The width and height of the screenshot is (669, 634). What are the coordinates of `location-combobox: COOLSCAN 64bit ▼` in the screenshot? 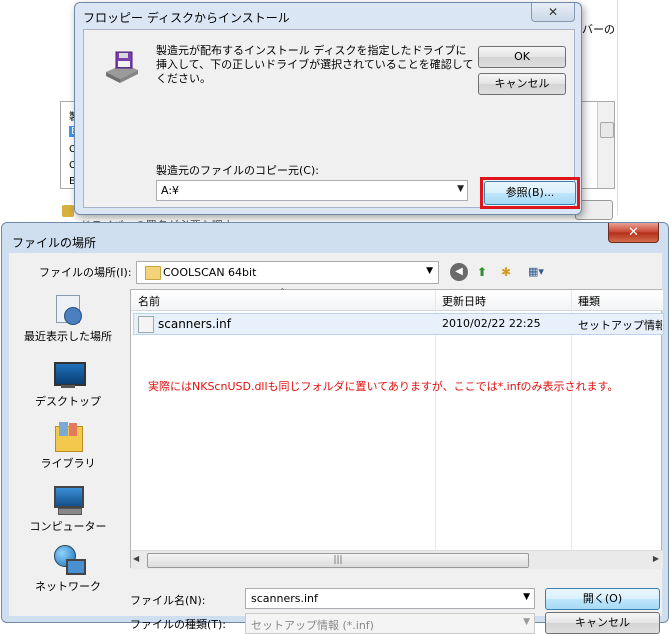 It's located at (287, 272).